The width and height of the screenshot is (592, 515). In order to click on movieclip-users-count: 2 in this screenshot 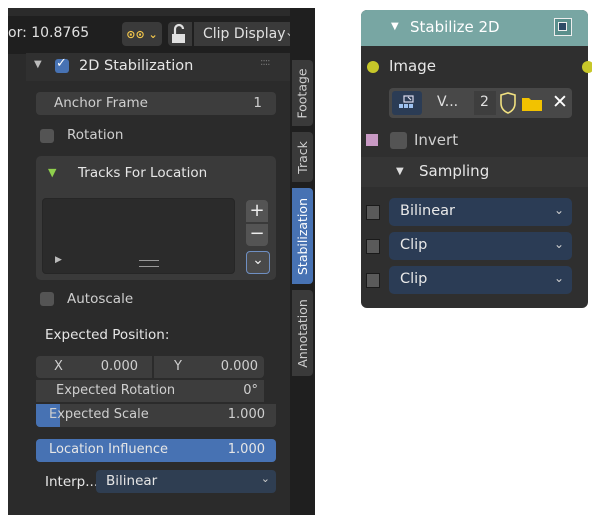, I will do `click(485, 103)`.